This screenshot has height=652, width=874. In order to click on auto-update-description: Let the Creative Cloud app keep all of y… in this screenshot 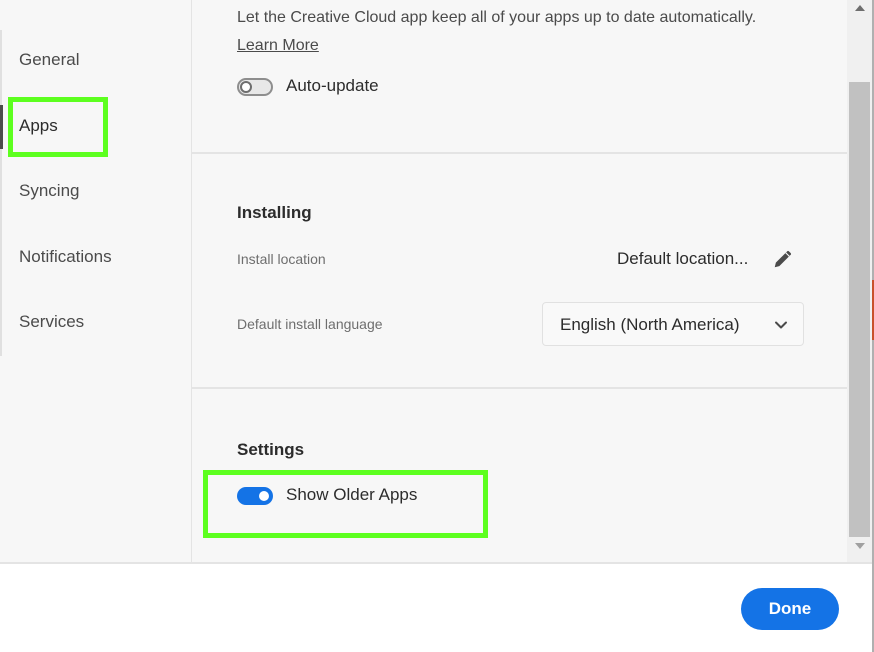, I will do `click(497, 17)`.